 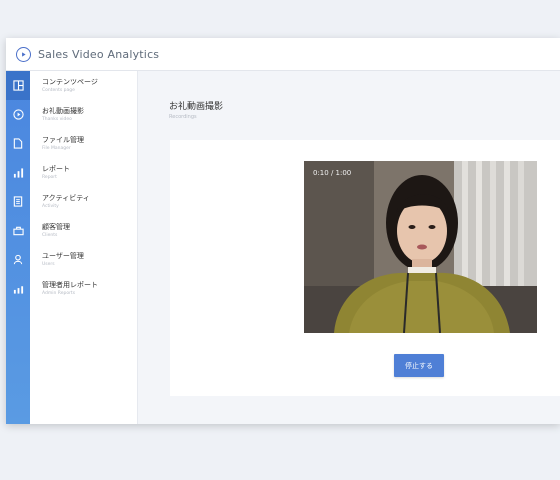 I want to click on document-icon, so click(x=18, y=143).